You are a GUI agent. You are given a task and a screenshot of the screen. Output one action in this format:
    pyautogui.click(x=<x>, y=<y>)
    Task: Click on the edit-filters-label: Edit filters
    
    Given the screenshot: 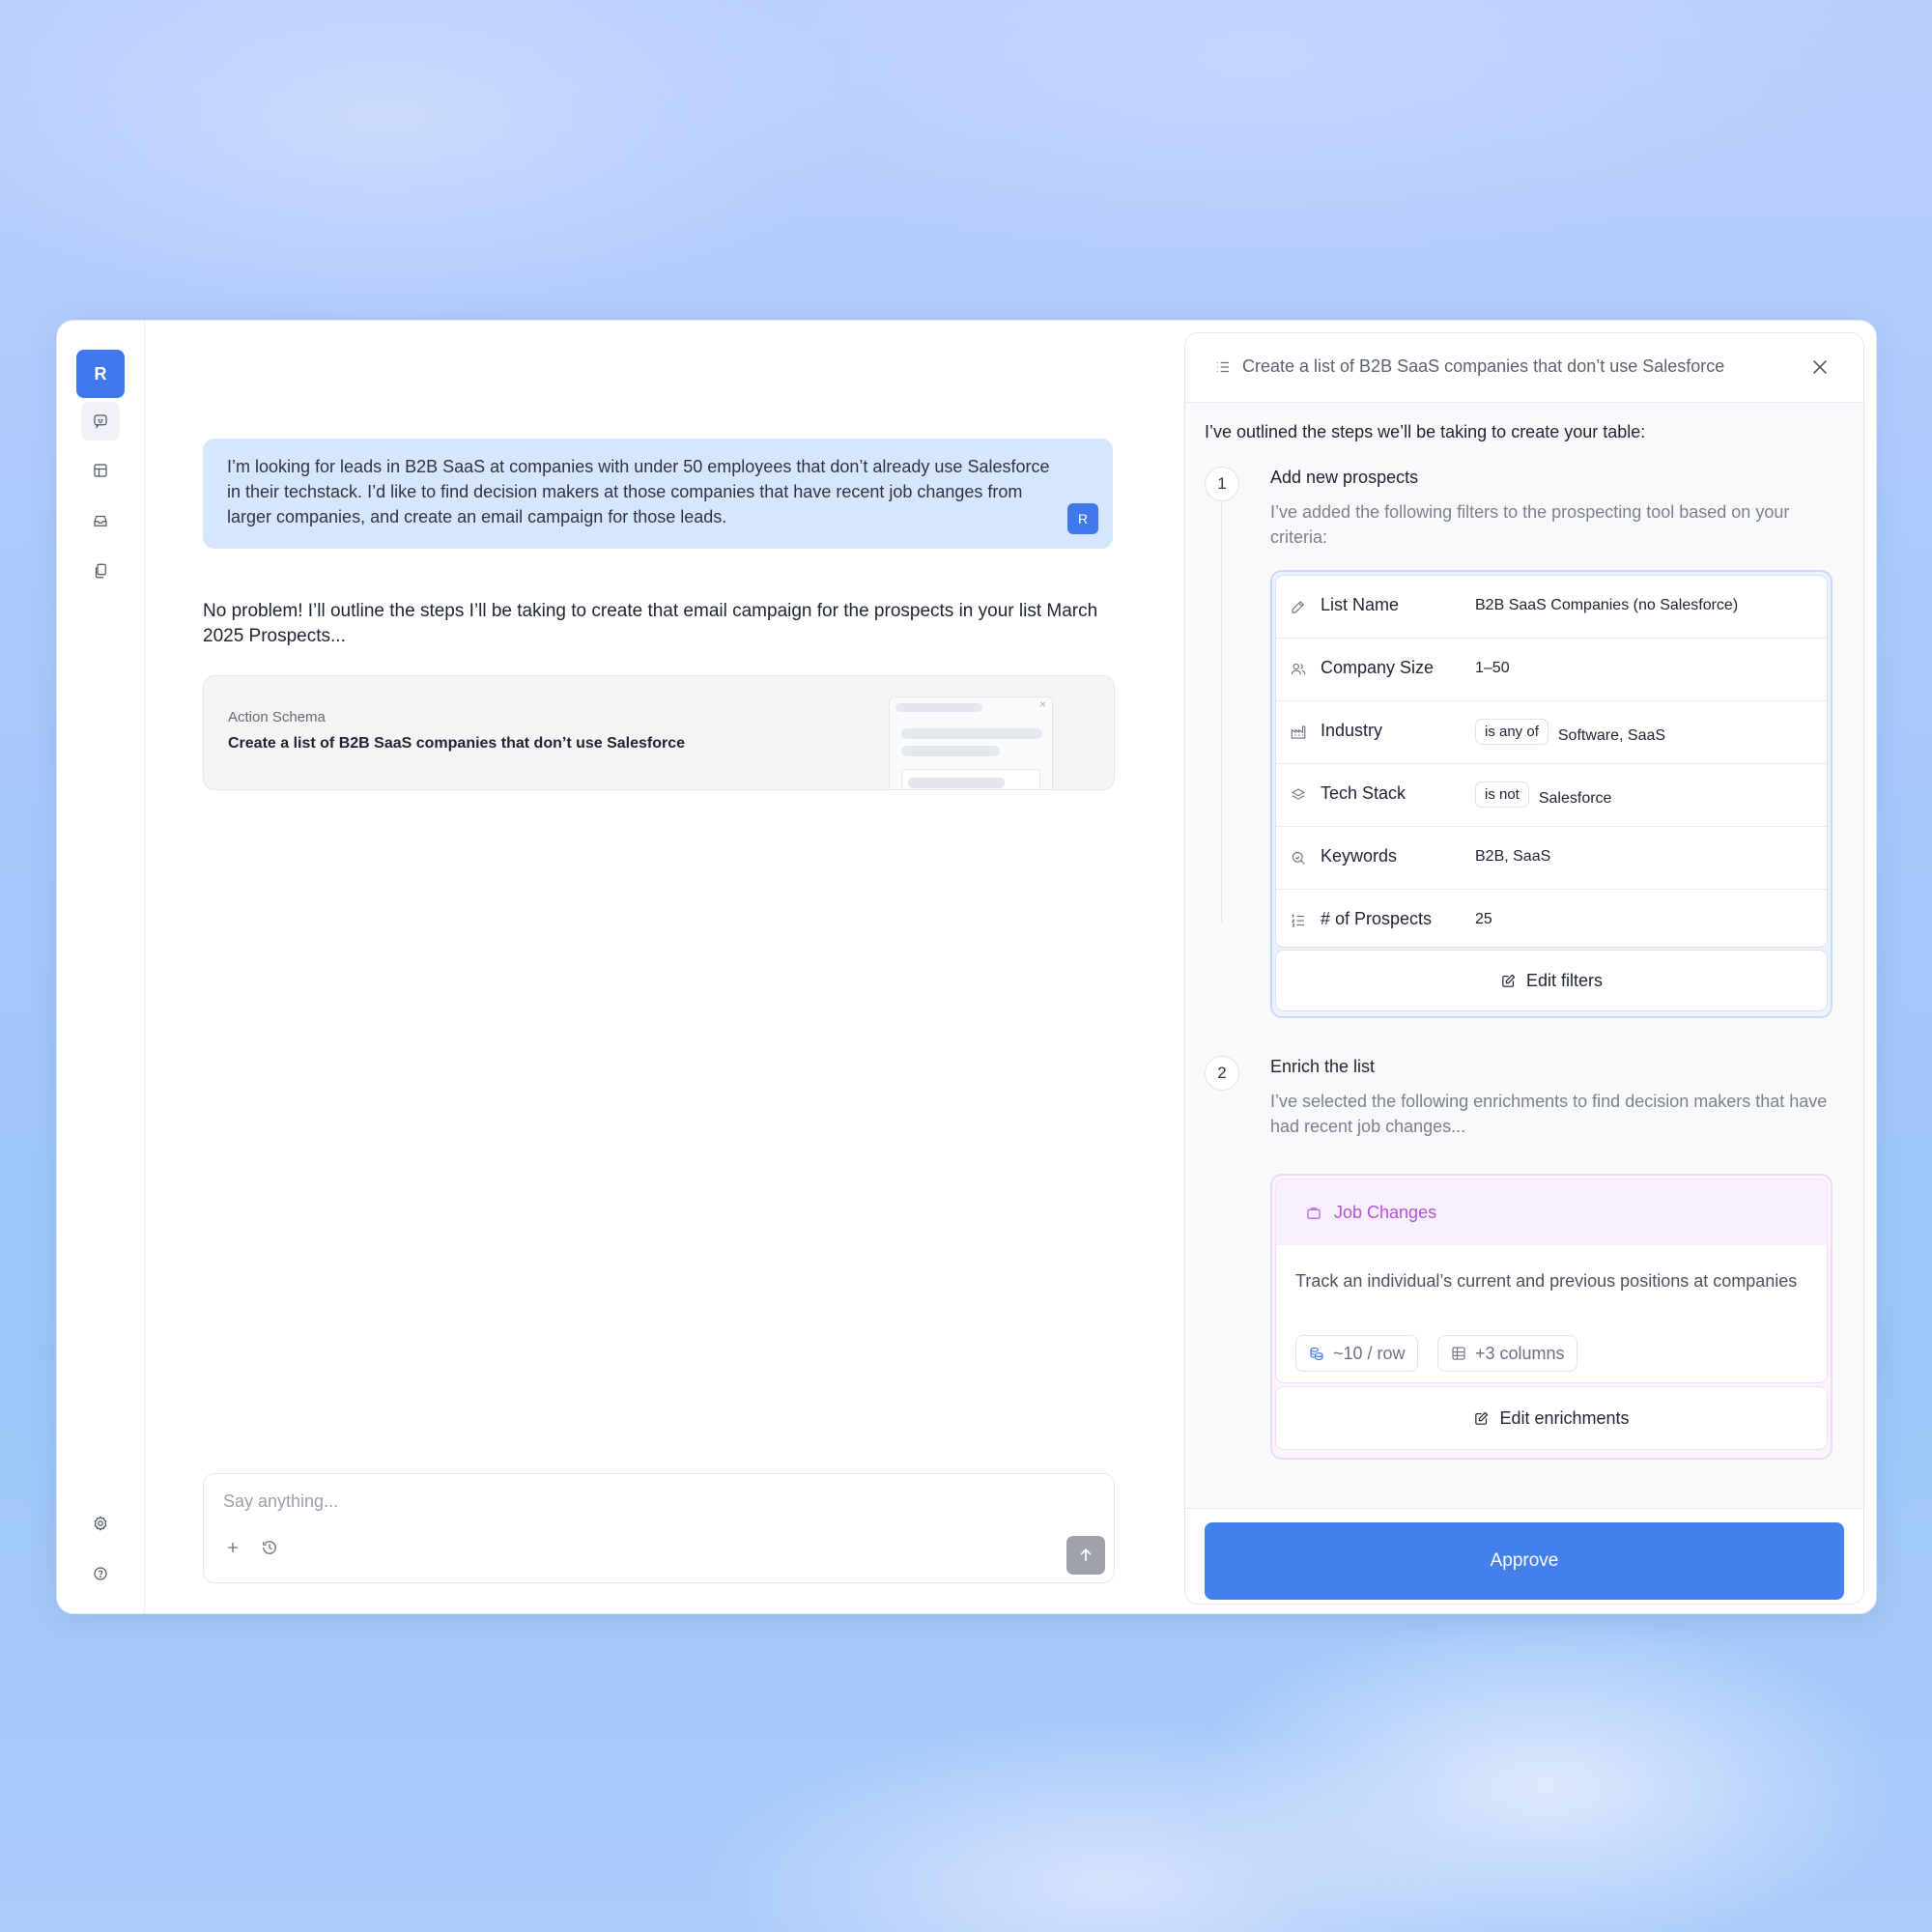 What is the action you would take?
    pyautogui.click(x=1564, y=980)
    